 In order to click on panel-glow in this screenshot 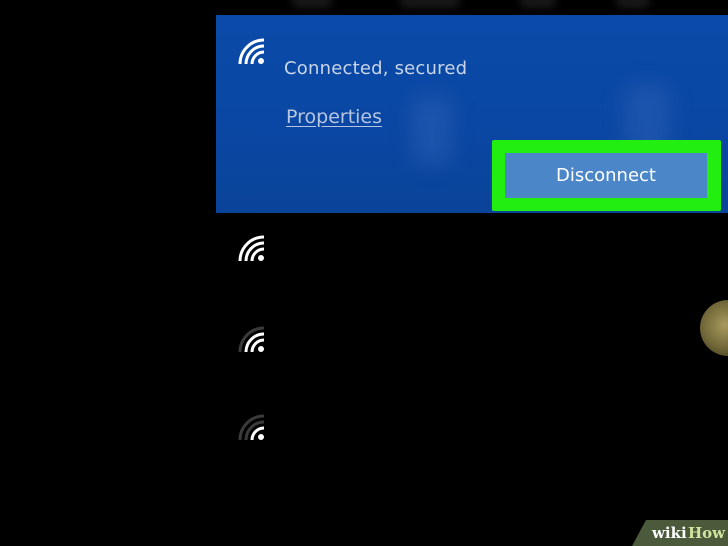, I will do `click(432, 130)`.